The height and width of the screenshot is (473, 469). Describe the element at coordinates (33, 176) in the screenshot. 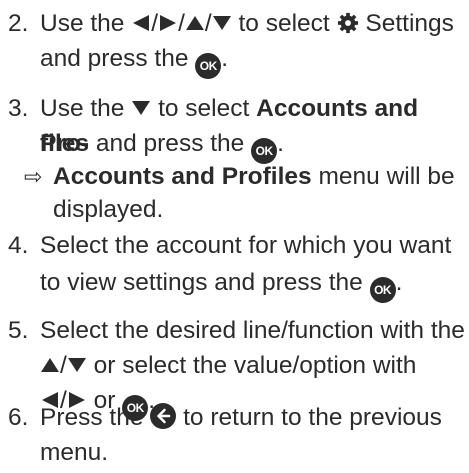

I see `result-arrow-icon: ⇨` at that location.